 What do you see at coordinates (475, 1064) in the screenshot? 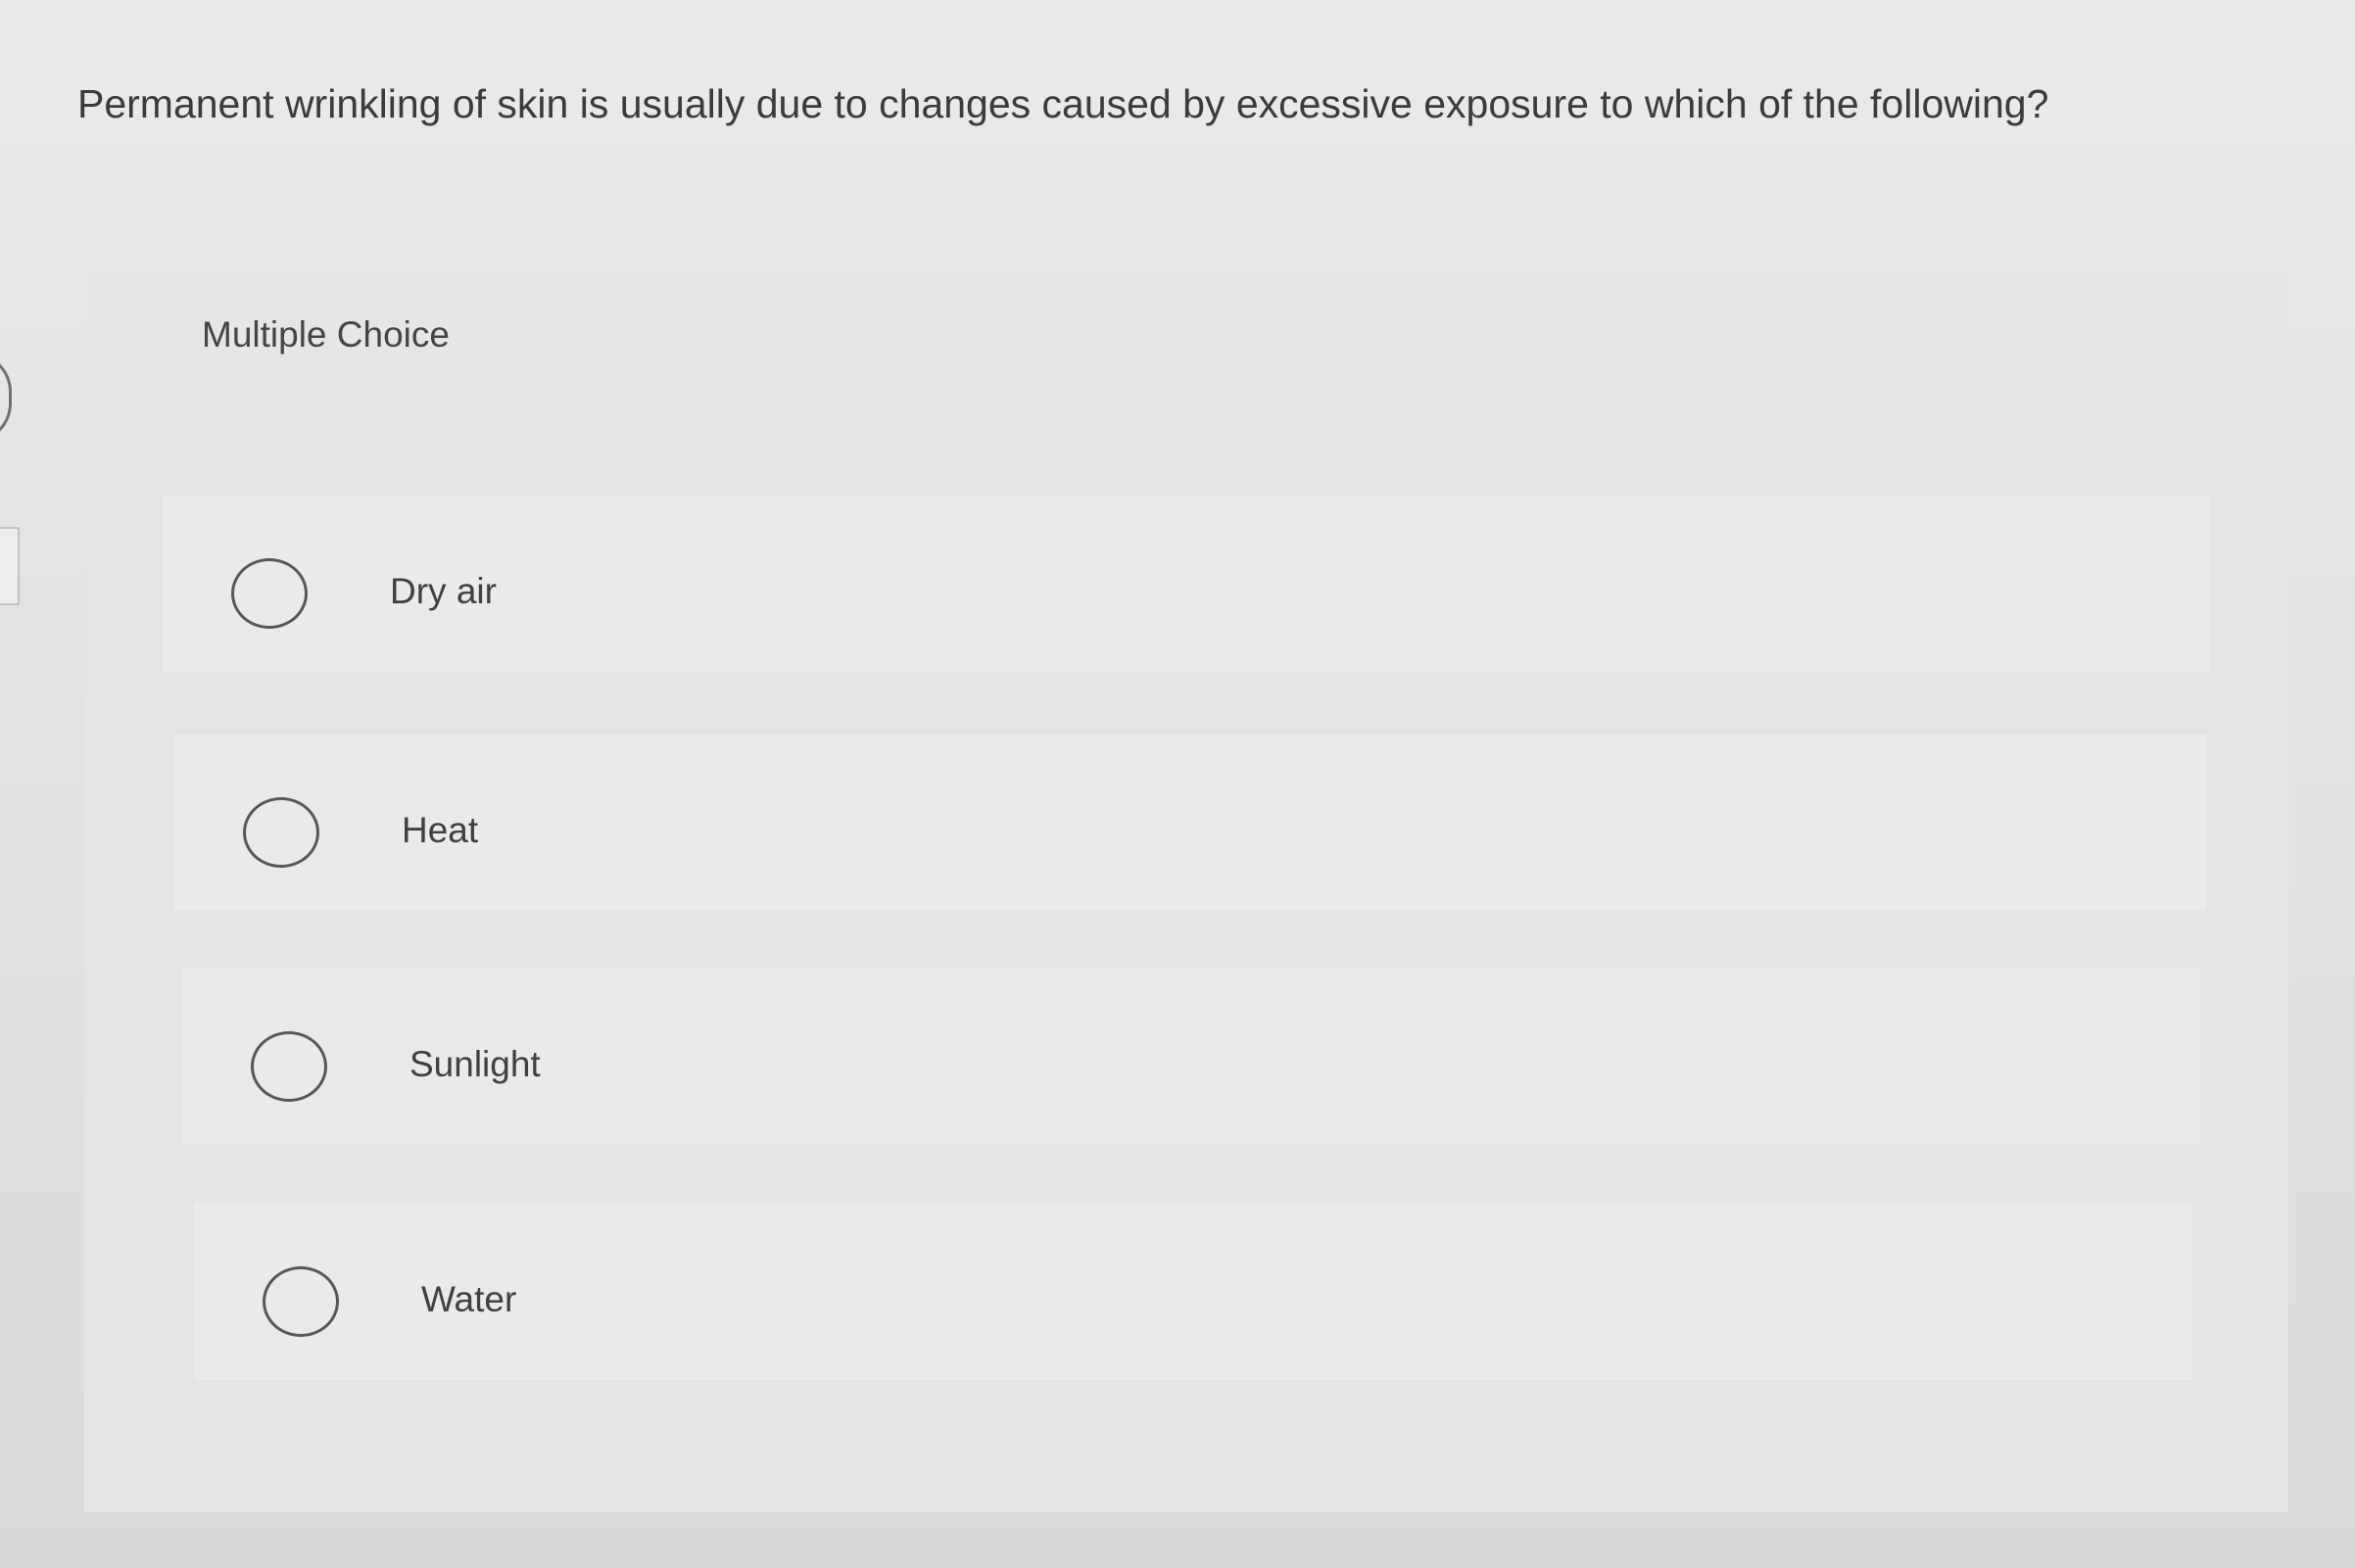
I see `option-label: Sunlight` at bounding box center [475, 1064].